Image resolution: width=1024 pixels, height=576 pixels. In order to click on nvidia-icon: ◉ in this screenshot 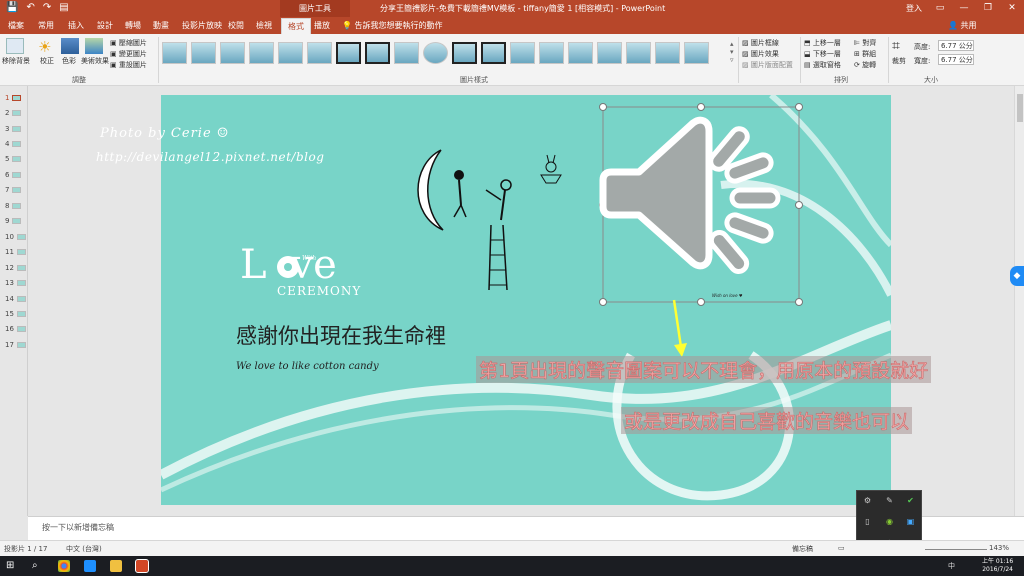, I will do `click(889, 521)`.